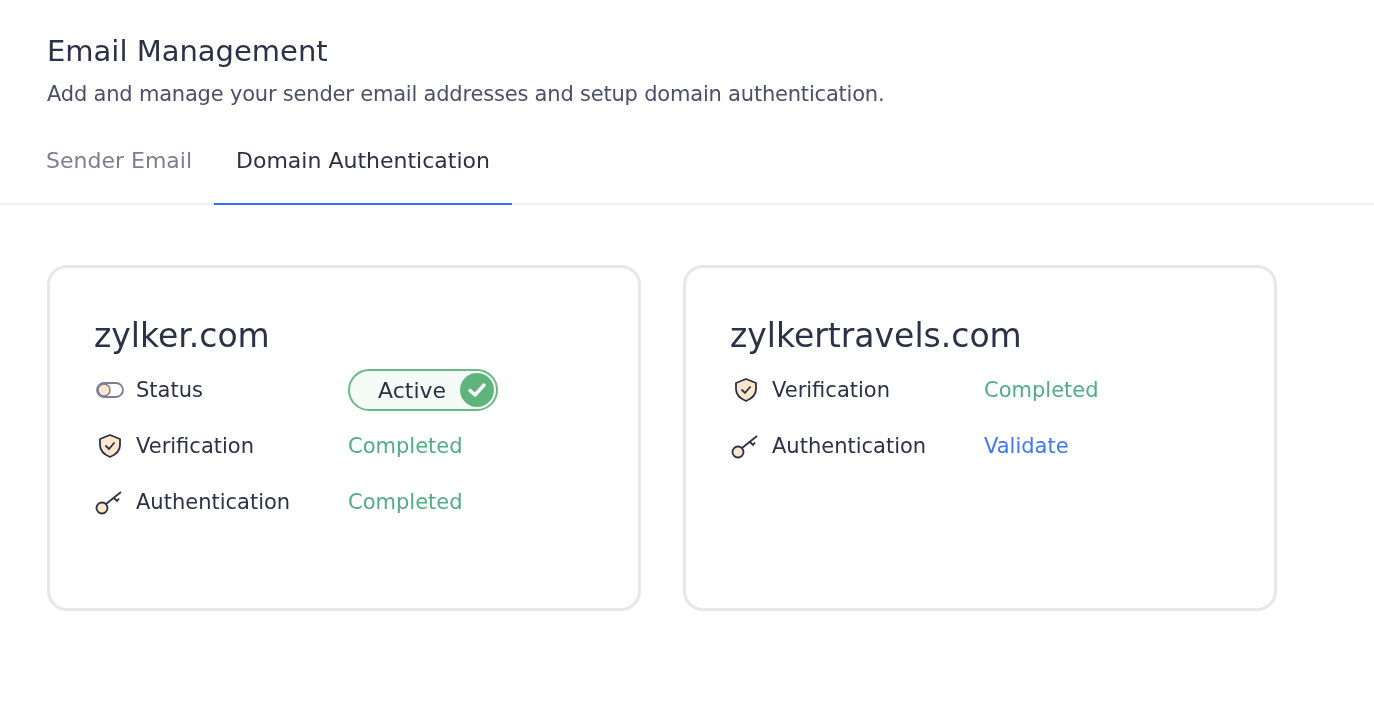  I want to click on row-label: Status, so click(170, 390).